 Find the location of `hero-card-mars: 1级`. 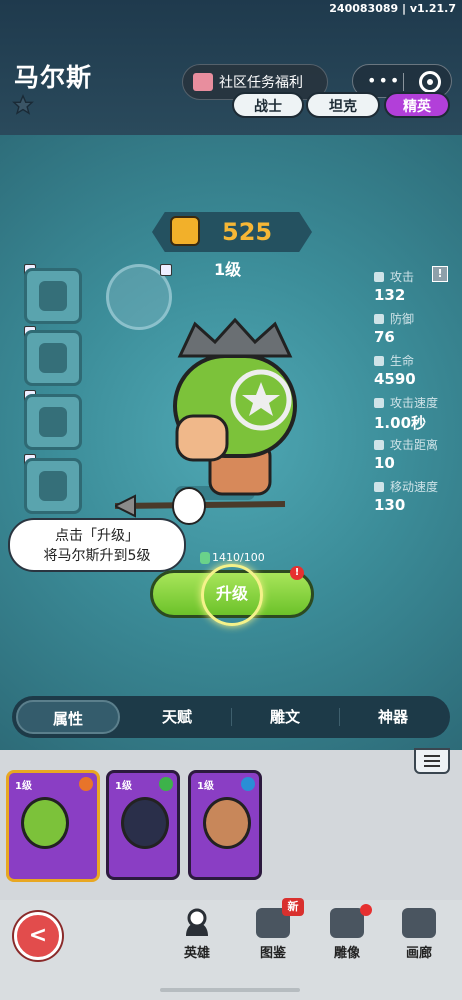

hero-card-mars: 1级 is located at coordinates (53, 826).